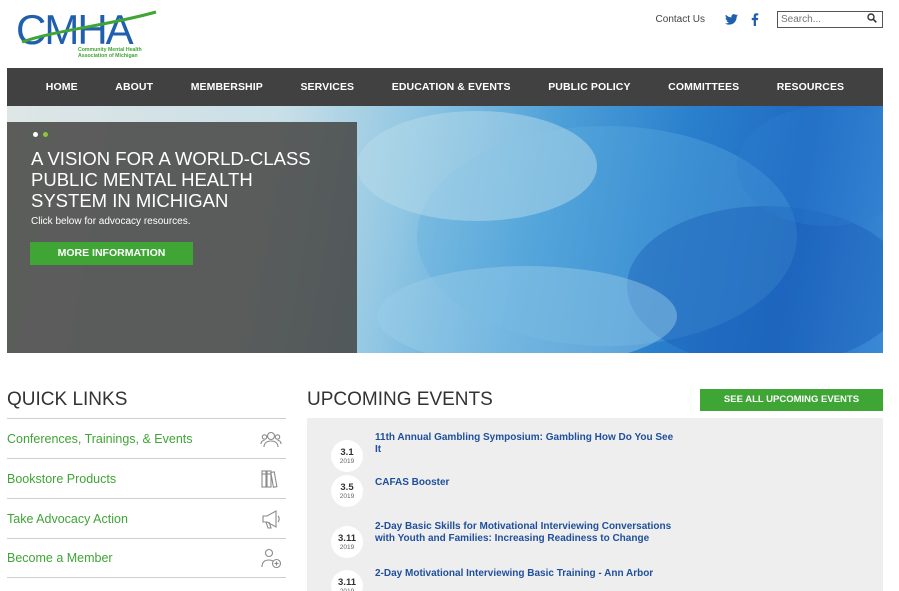  I want to click on slider-dots, so click(40, 134).